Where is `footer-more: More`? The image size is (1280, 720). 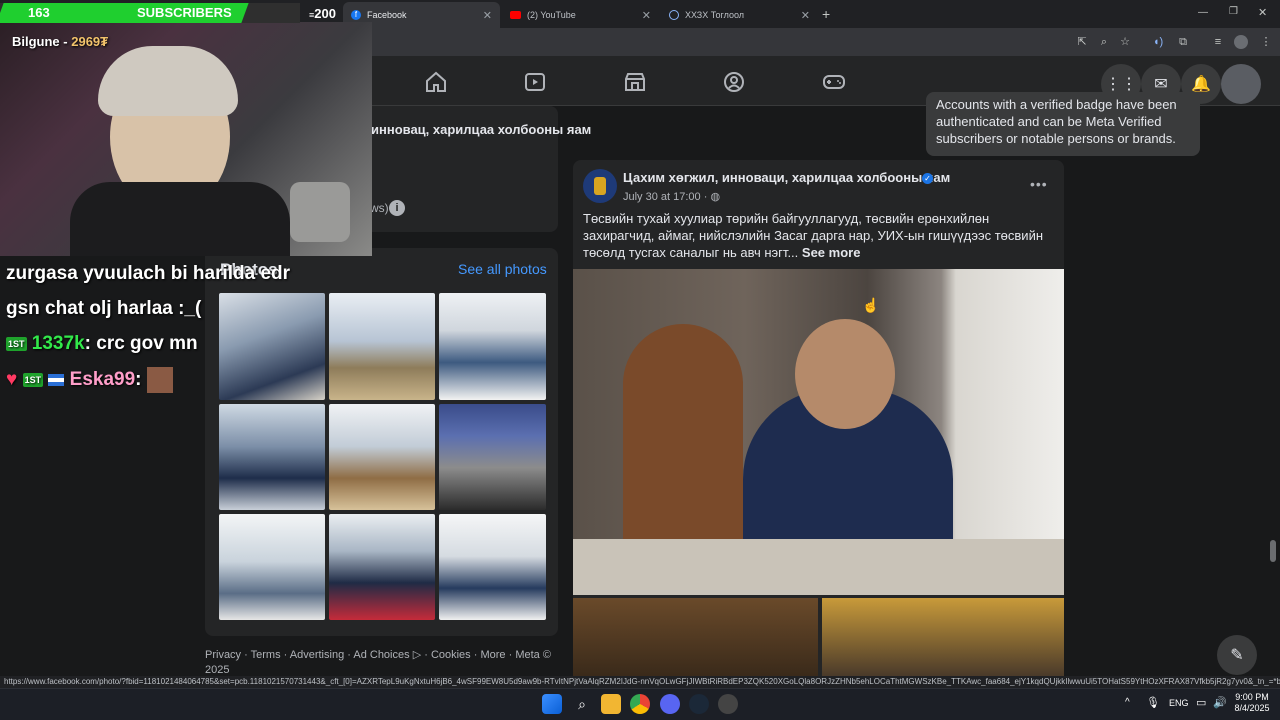 footer-more: More is located at coordinates (492, 655).